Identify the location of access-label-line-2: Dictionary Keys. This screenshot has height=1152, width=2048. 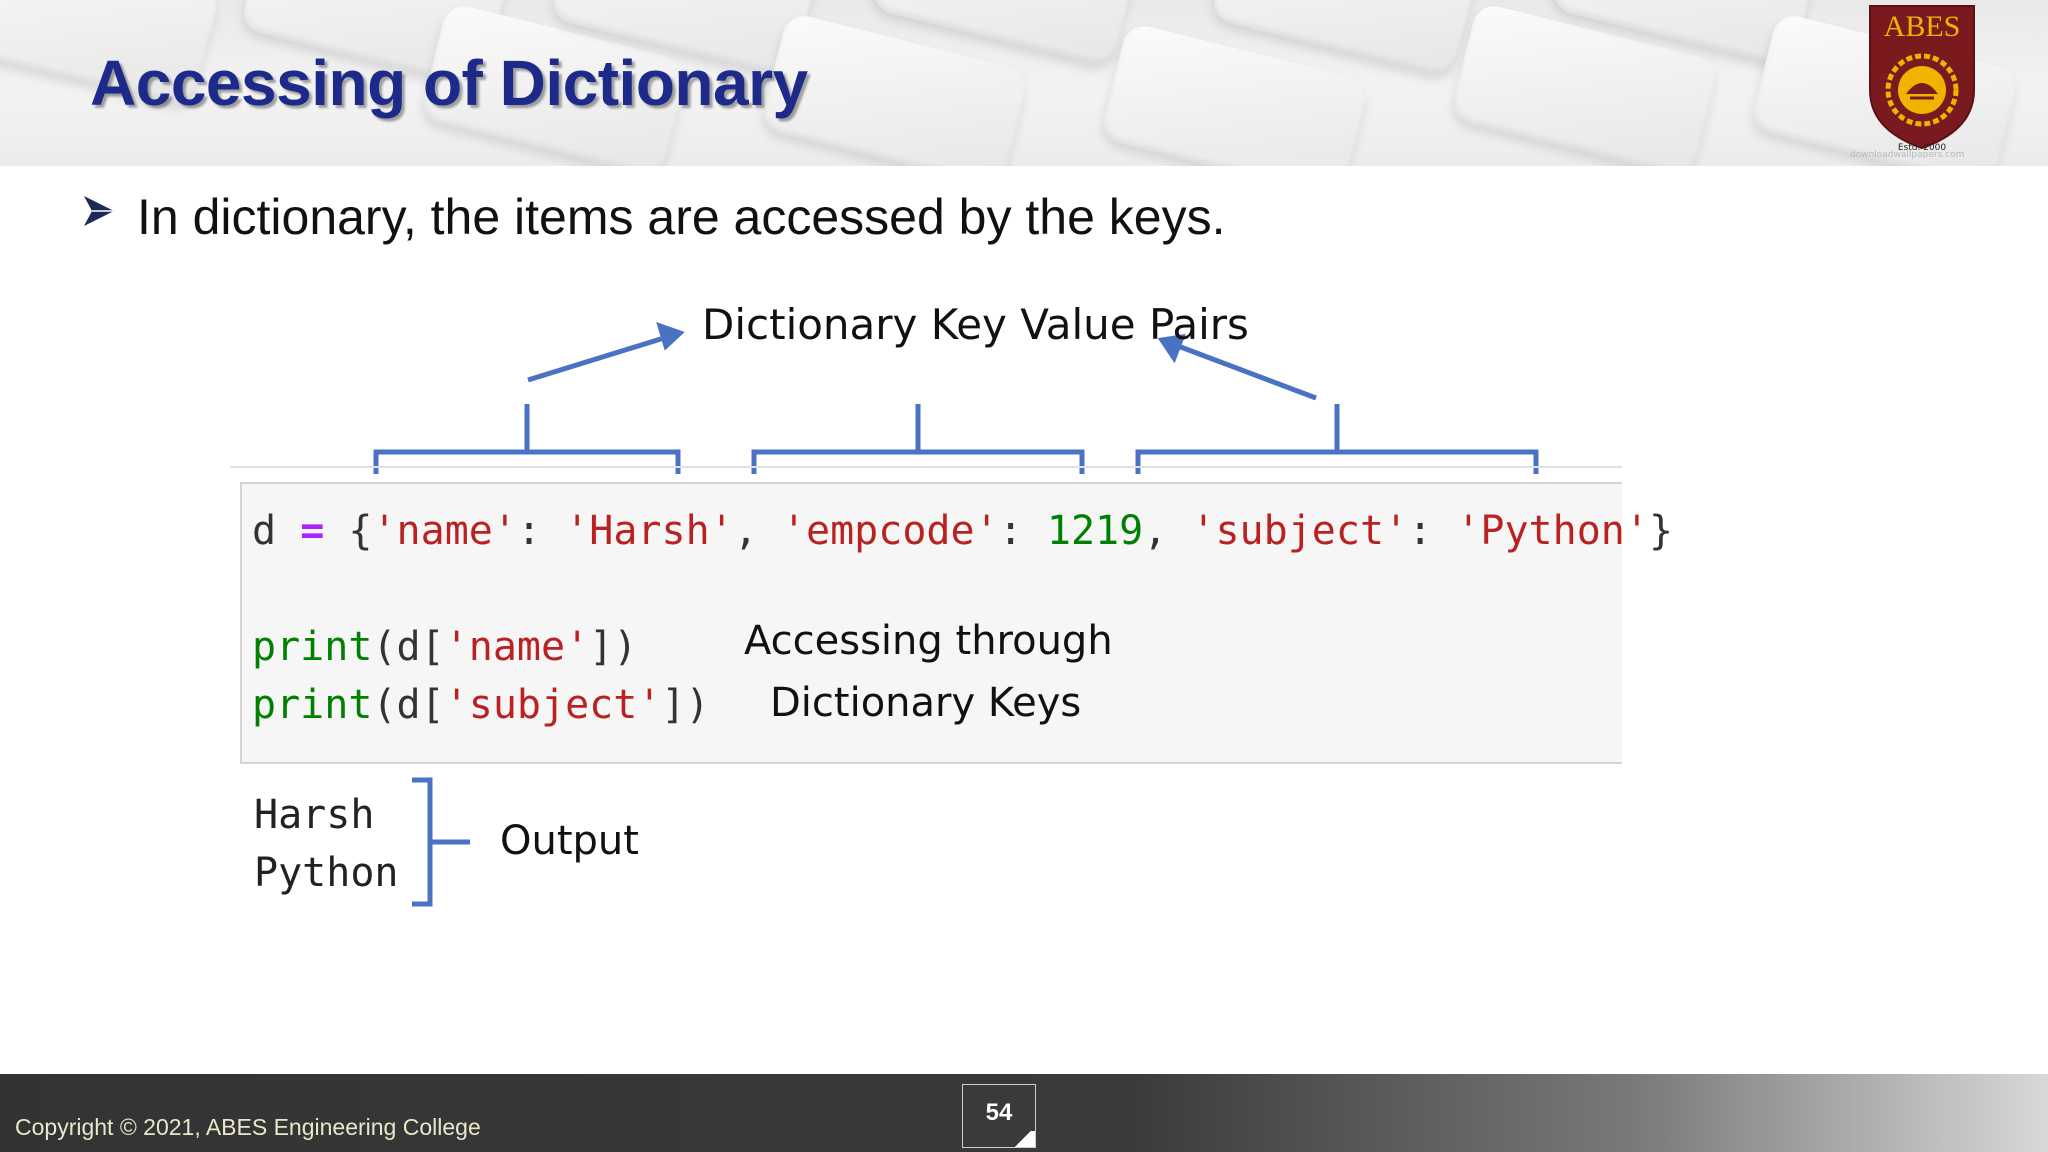
(926, 703).